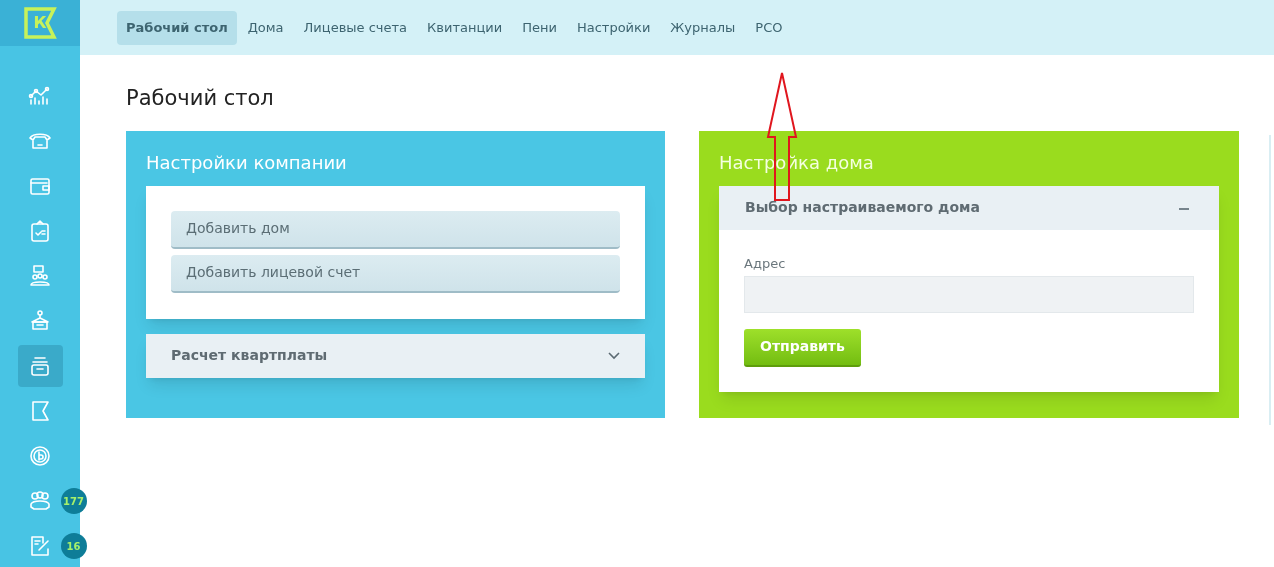 The width and height of the screenshot is (1274, 567). I want to click on count-badge: 16, so click(73, 546).